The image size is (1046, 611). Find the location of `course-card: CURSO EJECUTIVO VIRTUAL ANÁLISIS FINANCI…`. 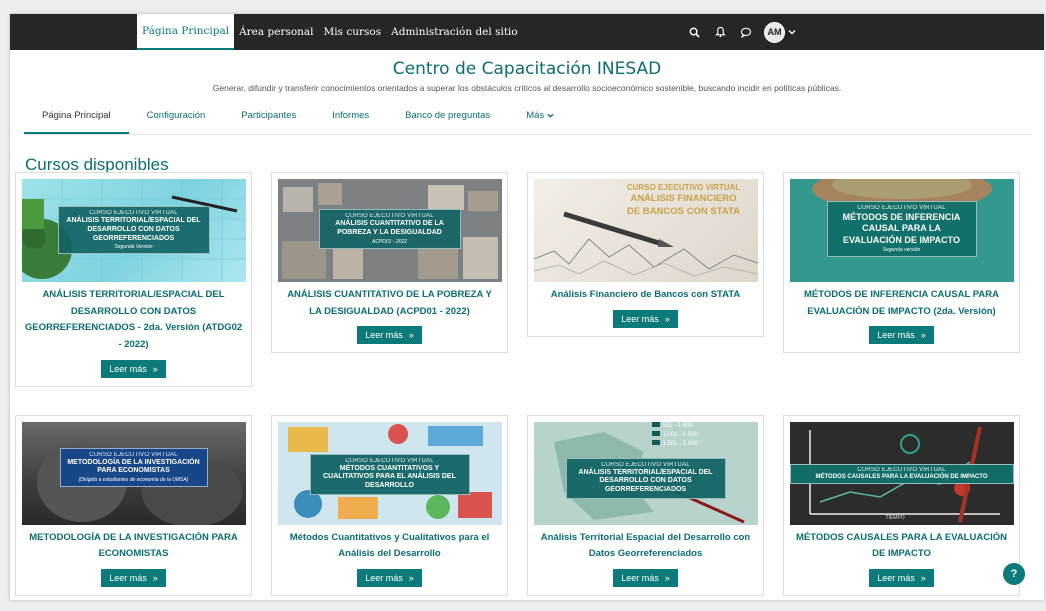

course-card: CURSO EJECUTIVO VIRTUAL ANÁLISIS FINANCI… is located at coordinates (645, 254).